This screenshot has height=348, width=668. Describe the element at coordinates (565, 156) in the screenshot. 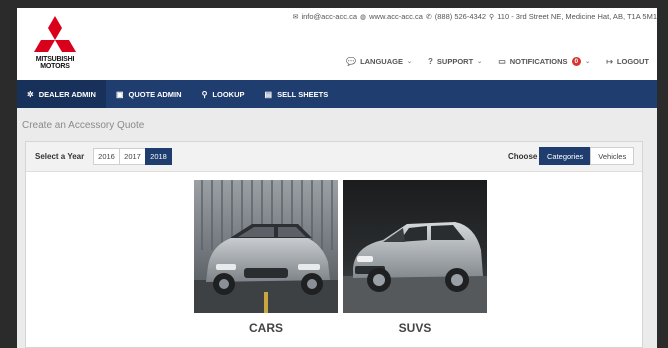

I see `choose-categories-button: Categories` at that location.